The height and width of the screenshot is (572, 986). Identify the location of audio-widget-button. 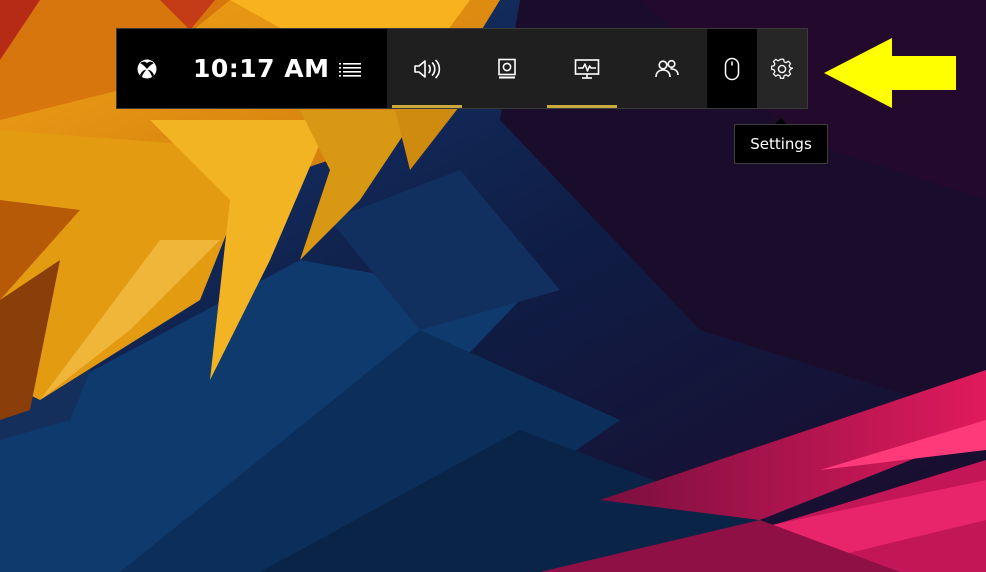
(427, 68).